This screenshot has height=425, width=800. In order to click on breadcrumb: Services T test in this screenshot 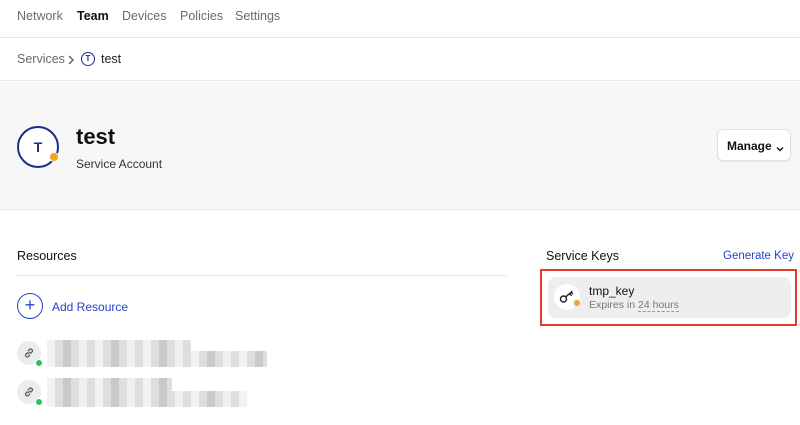, I will do `click(400, 59)`.